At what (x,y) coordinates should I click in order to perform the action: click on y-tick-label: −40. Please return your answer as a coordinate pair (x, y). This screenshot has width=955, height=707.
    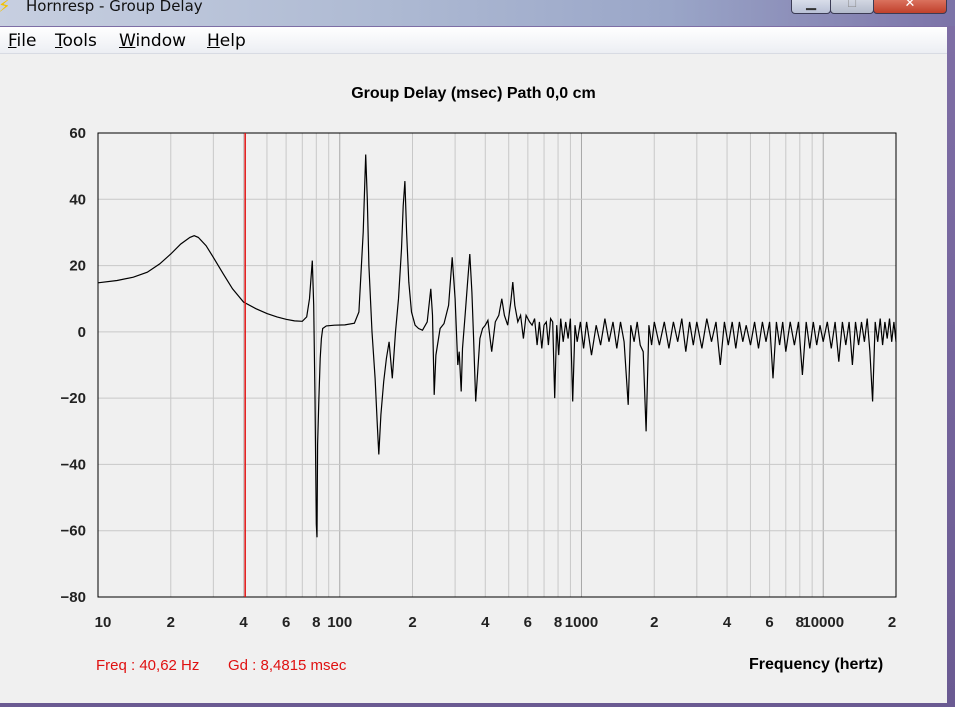
    Looking at the image, I should click on (73, 464).